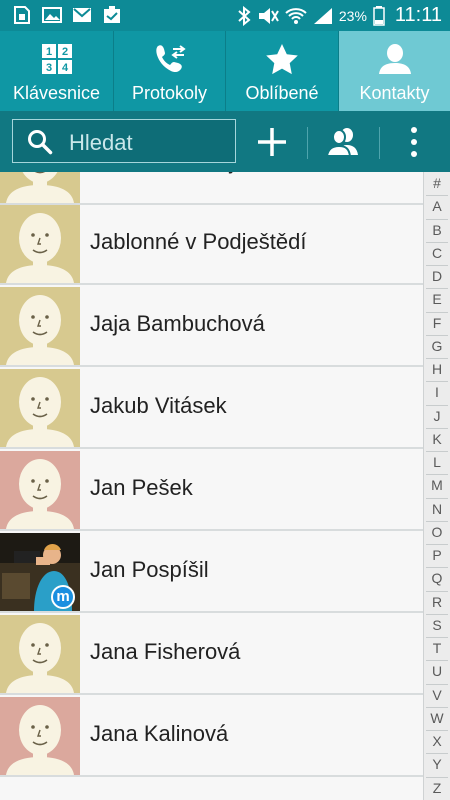 Image resolution: width=450 pixels, height=800 pixels. Describe the element at coordinates (437, 509) in the screenshot. I see `index-letter: N` at that location.